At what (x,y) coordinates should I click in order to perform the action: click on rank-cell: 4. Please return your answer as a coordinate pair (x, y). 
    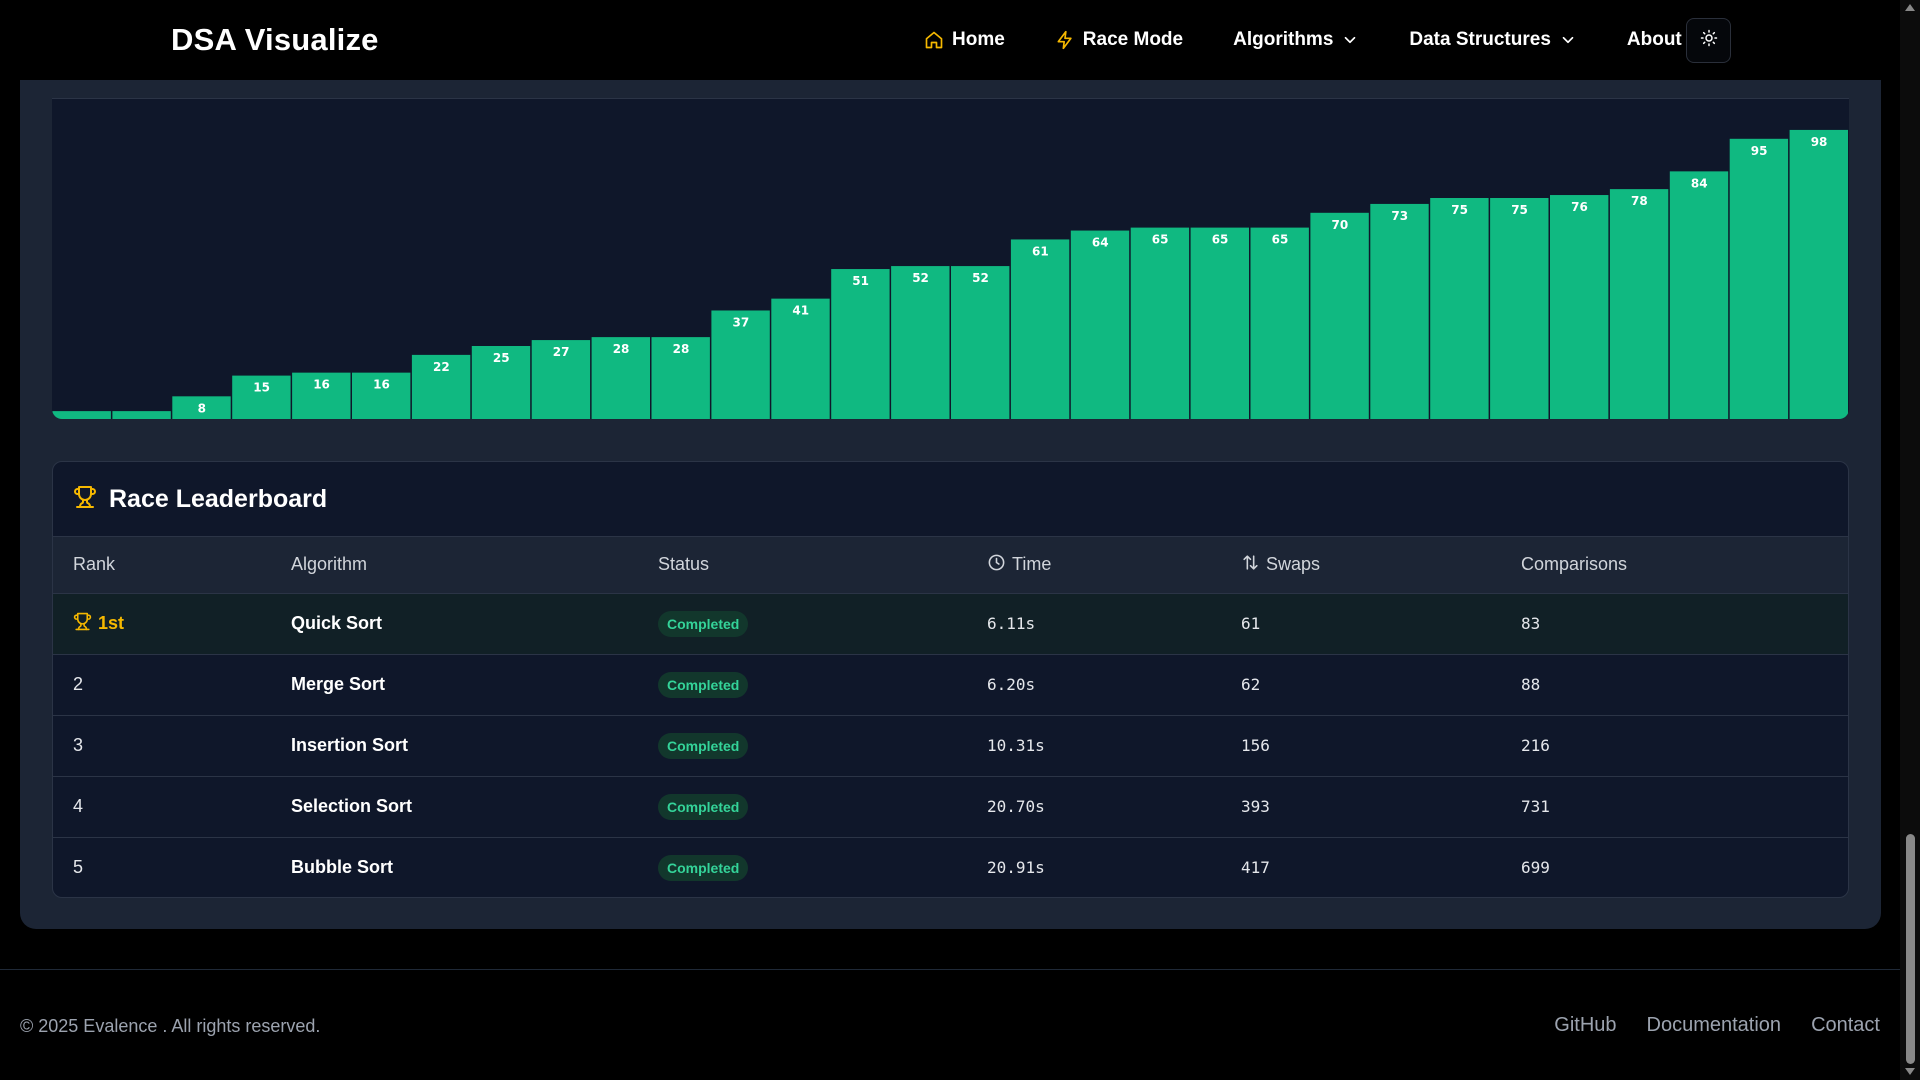
    Looking at the image, I should click on (78, 806).